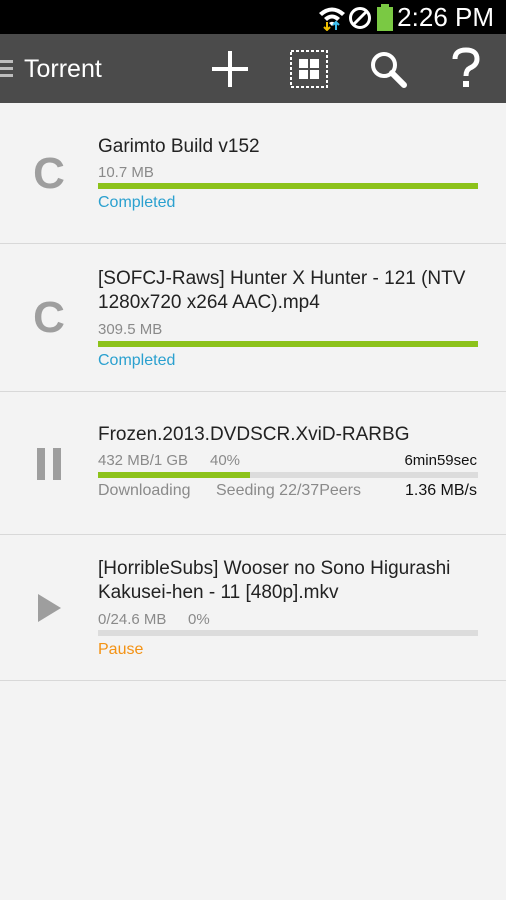 This screenshot has height=900, width=506. I want to click on torrent-size: 10.7 MB, so click(126, 172).